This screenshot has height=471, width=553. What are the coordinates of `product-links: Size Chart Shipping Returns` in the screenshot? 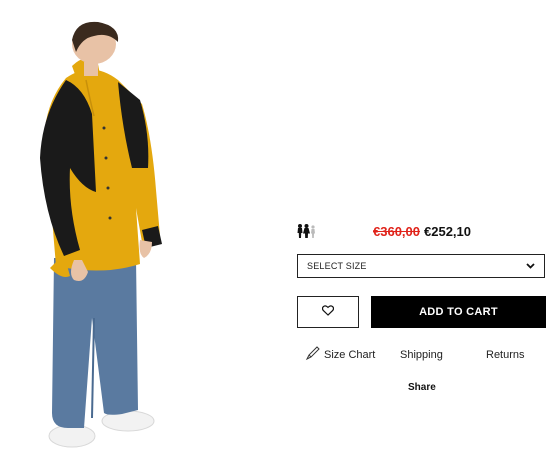 It's located at (425, 355).